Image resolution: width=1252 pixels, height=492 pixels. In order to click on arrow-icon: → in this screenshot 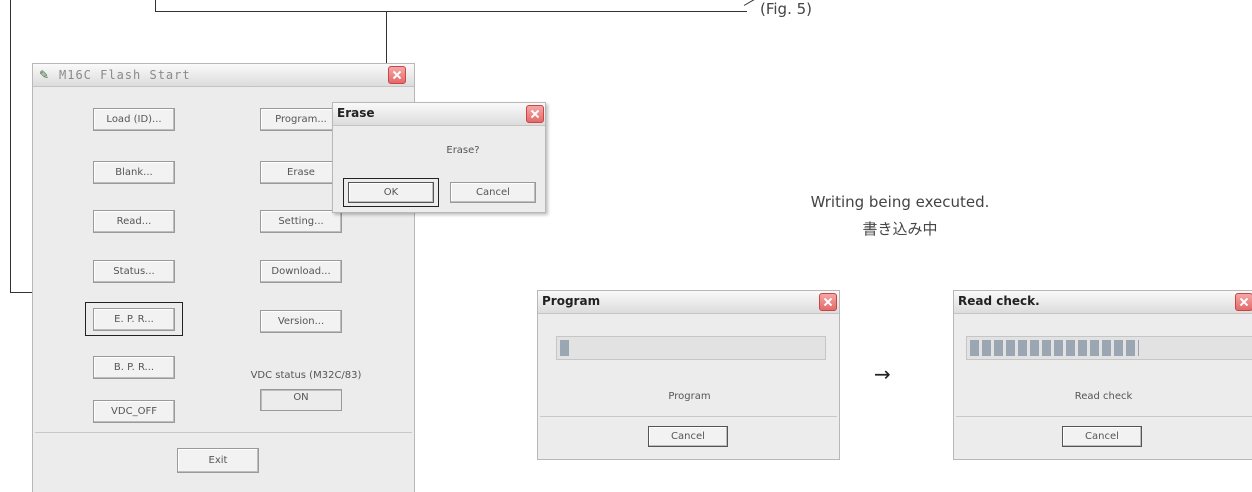, I will do `click(882, 374)`.